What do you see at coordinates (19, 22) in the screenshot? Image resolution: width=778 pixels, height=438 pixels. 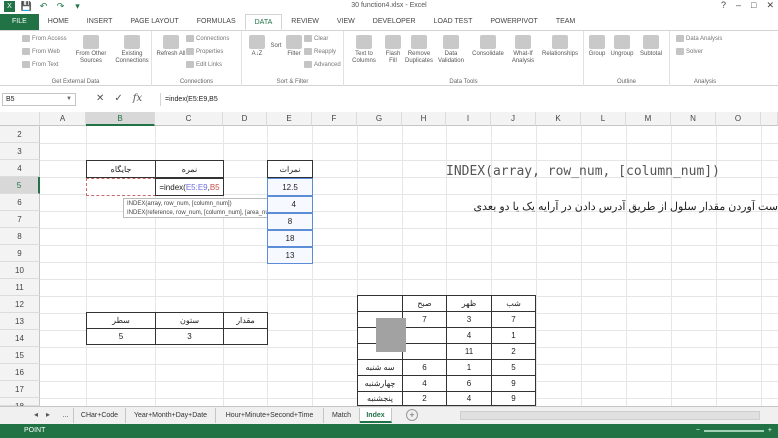 I see `tab-file: FILE` at bounding box center [19, 22].